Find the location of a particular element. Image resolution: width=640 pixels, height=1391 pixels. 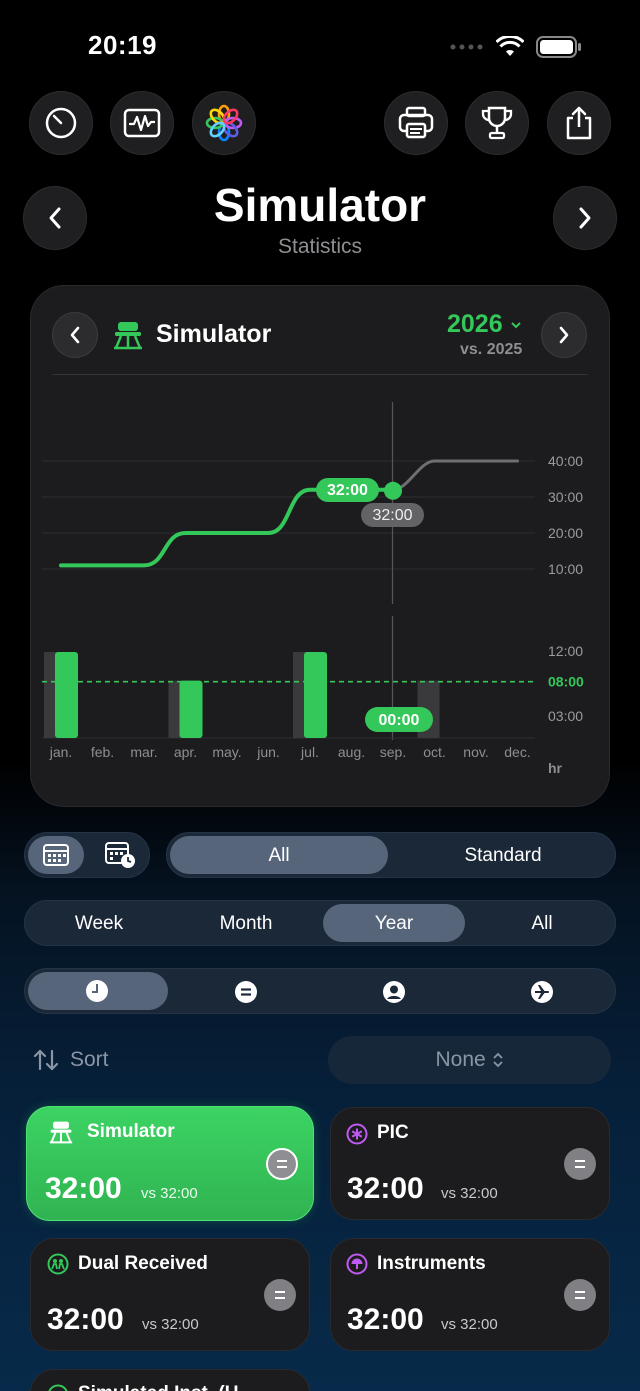

x-tick-label: dec. is located at coordinates (517, 752).